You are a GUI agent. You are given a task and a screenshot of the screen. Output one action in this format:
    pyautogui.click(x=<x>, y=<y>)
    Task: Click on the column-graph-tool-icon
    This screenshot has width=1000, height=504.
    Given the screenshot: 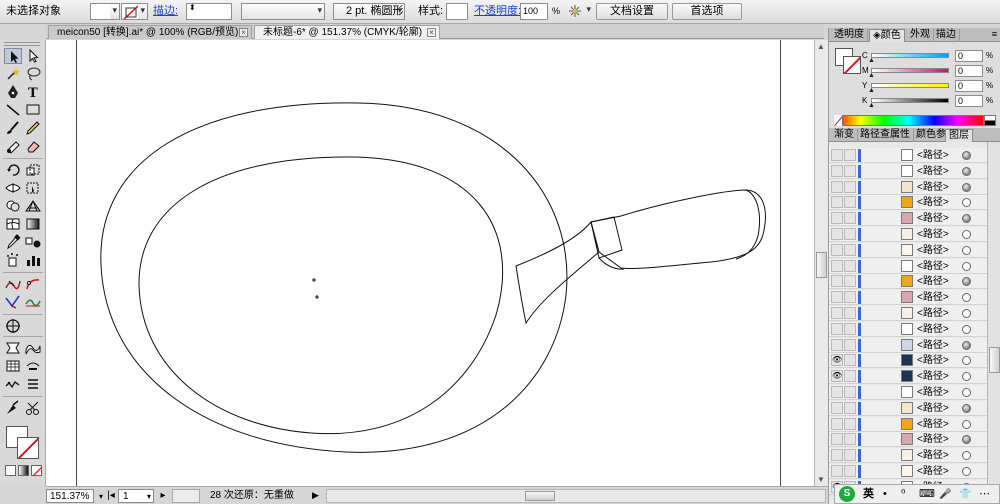 What is the action you would take?
    pyautogui.click(x=33, y=260)
    